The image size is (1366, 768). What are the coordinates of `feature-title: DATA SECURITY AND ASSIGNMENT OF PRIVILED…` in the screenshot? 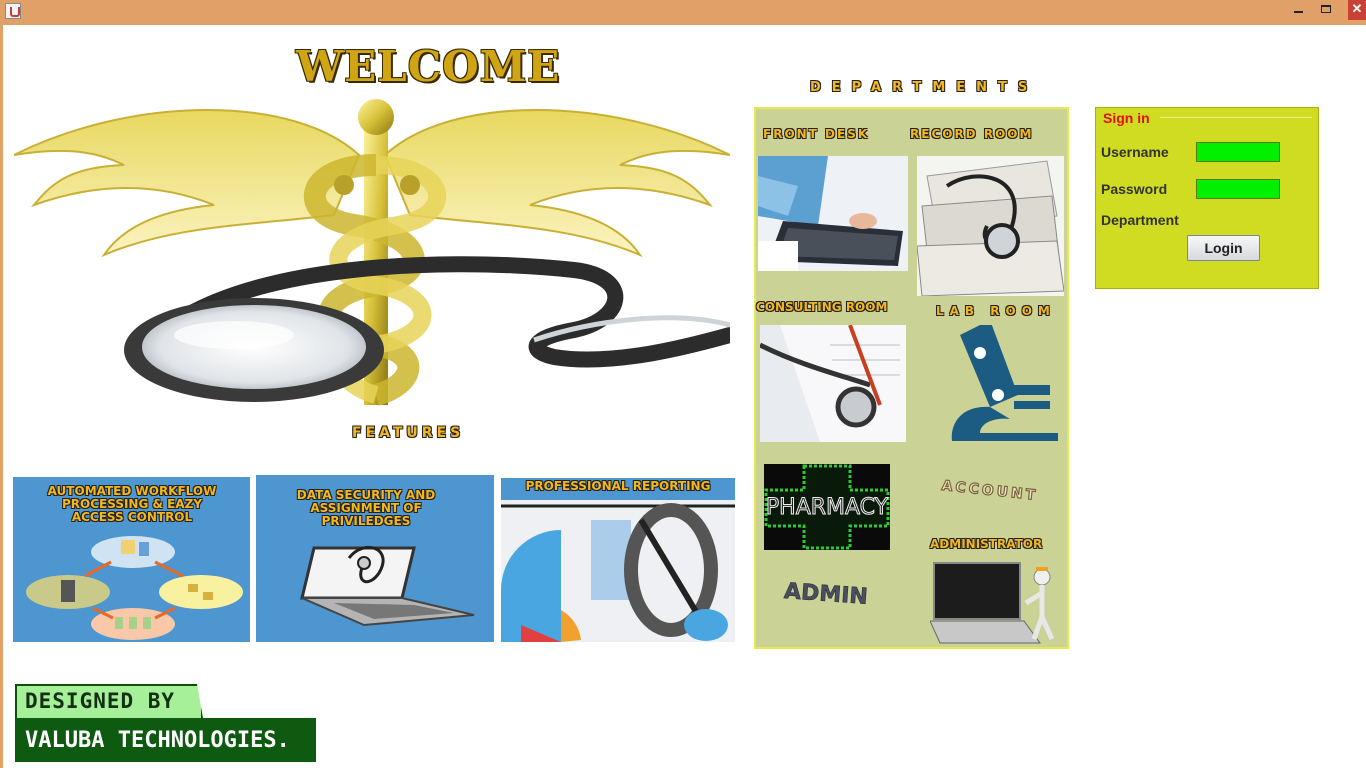 It's located at (366, 508).